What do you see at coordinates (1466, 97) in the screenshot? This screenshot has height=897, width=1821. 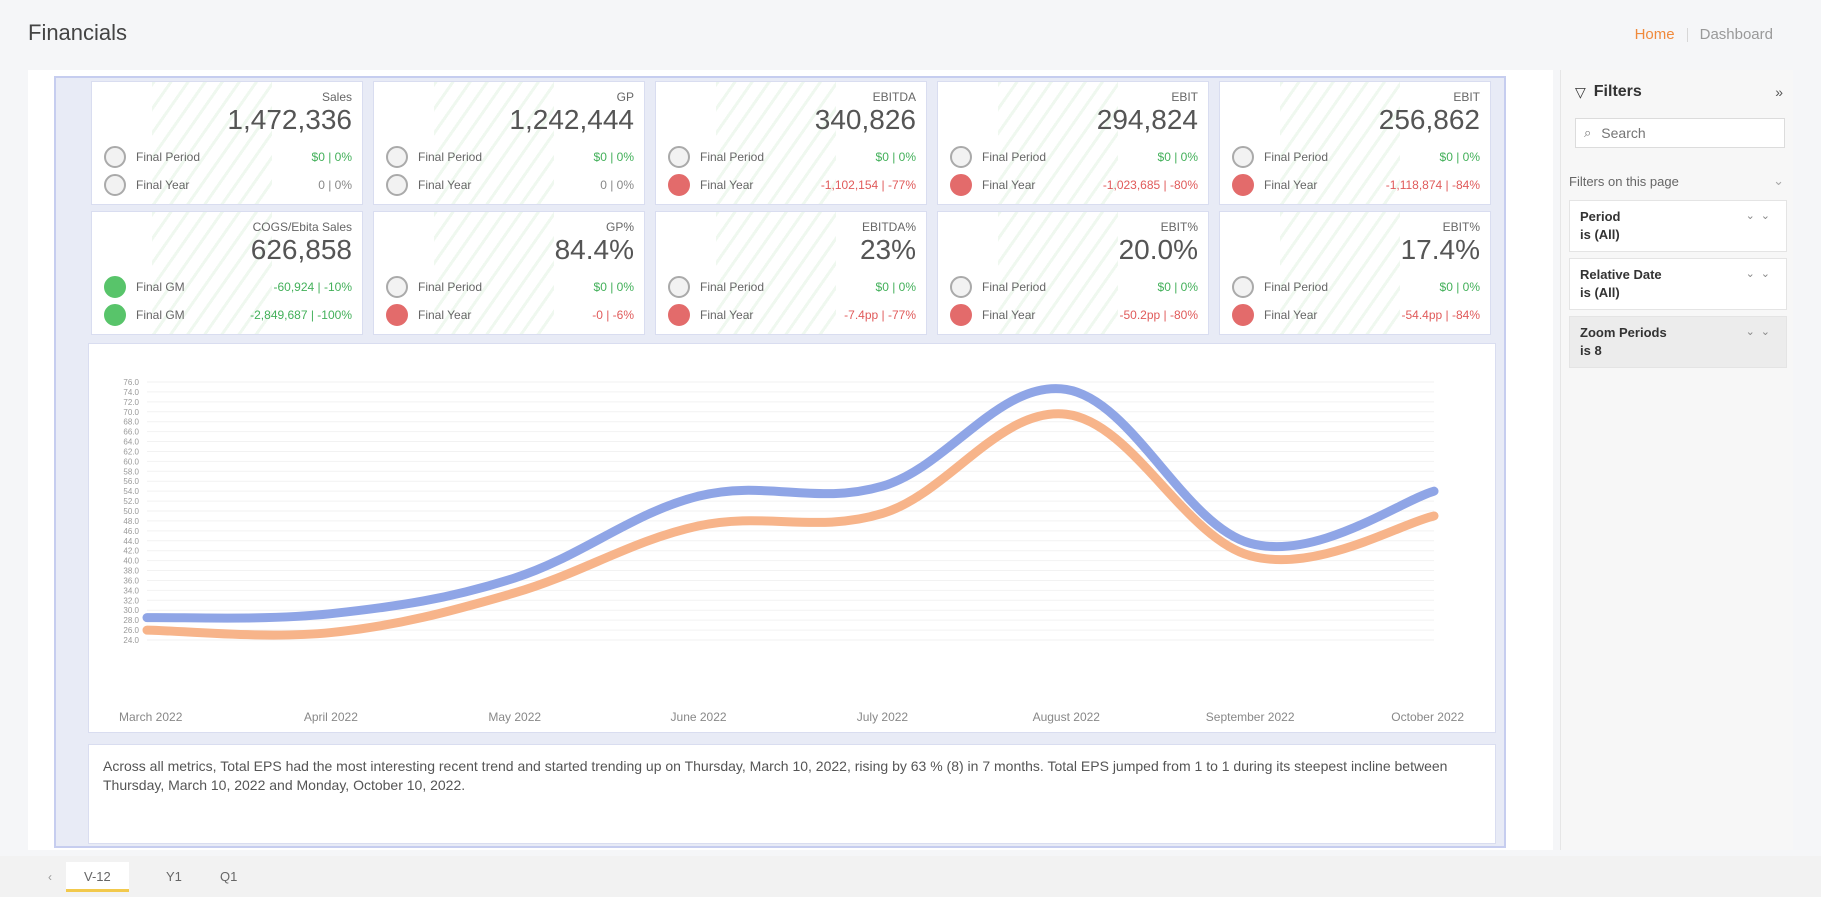 I see `kpi-title: EBIT` at bounding box center [1466, 97].